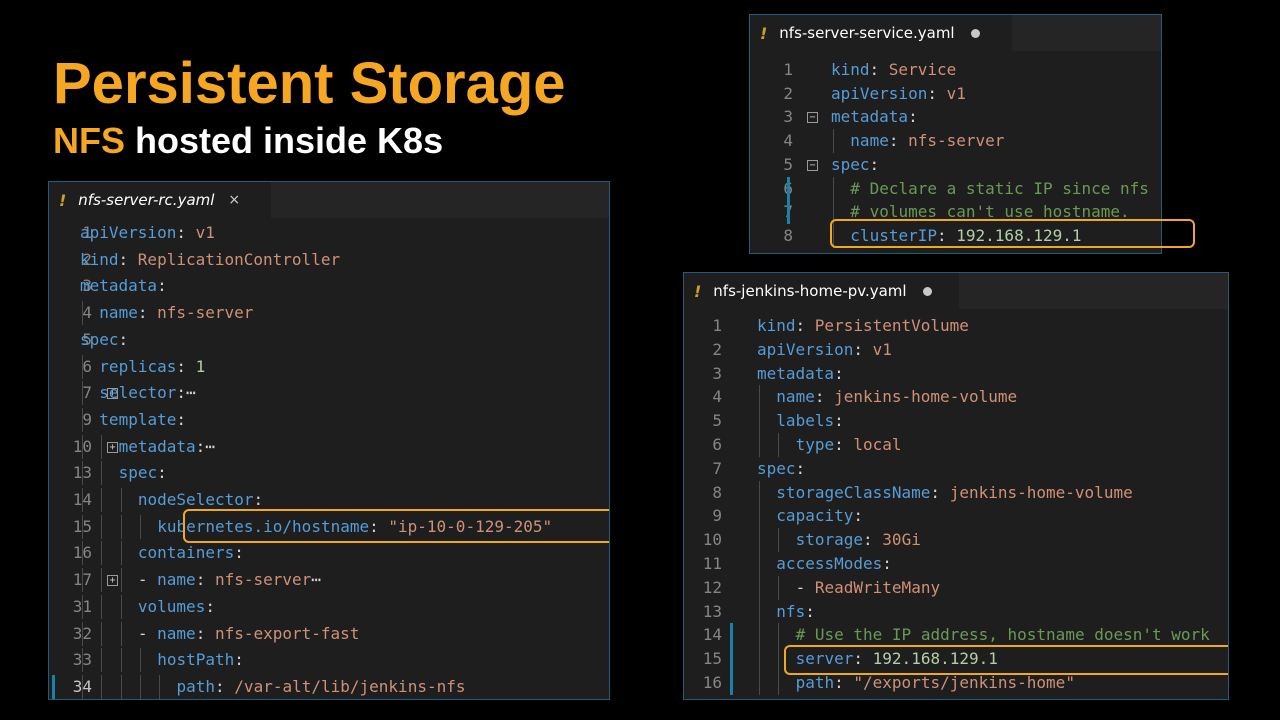 The width and height of the screenshot is (1280, 720). Describe the element at coordinates (956, 540) in the screenshot. I see `code-line: 10 storage: 30Gi` at that location.